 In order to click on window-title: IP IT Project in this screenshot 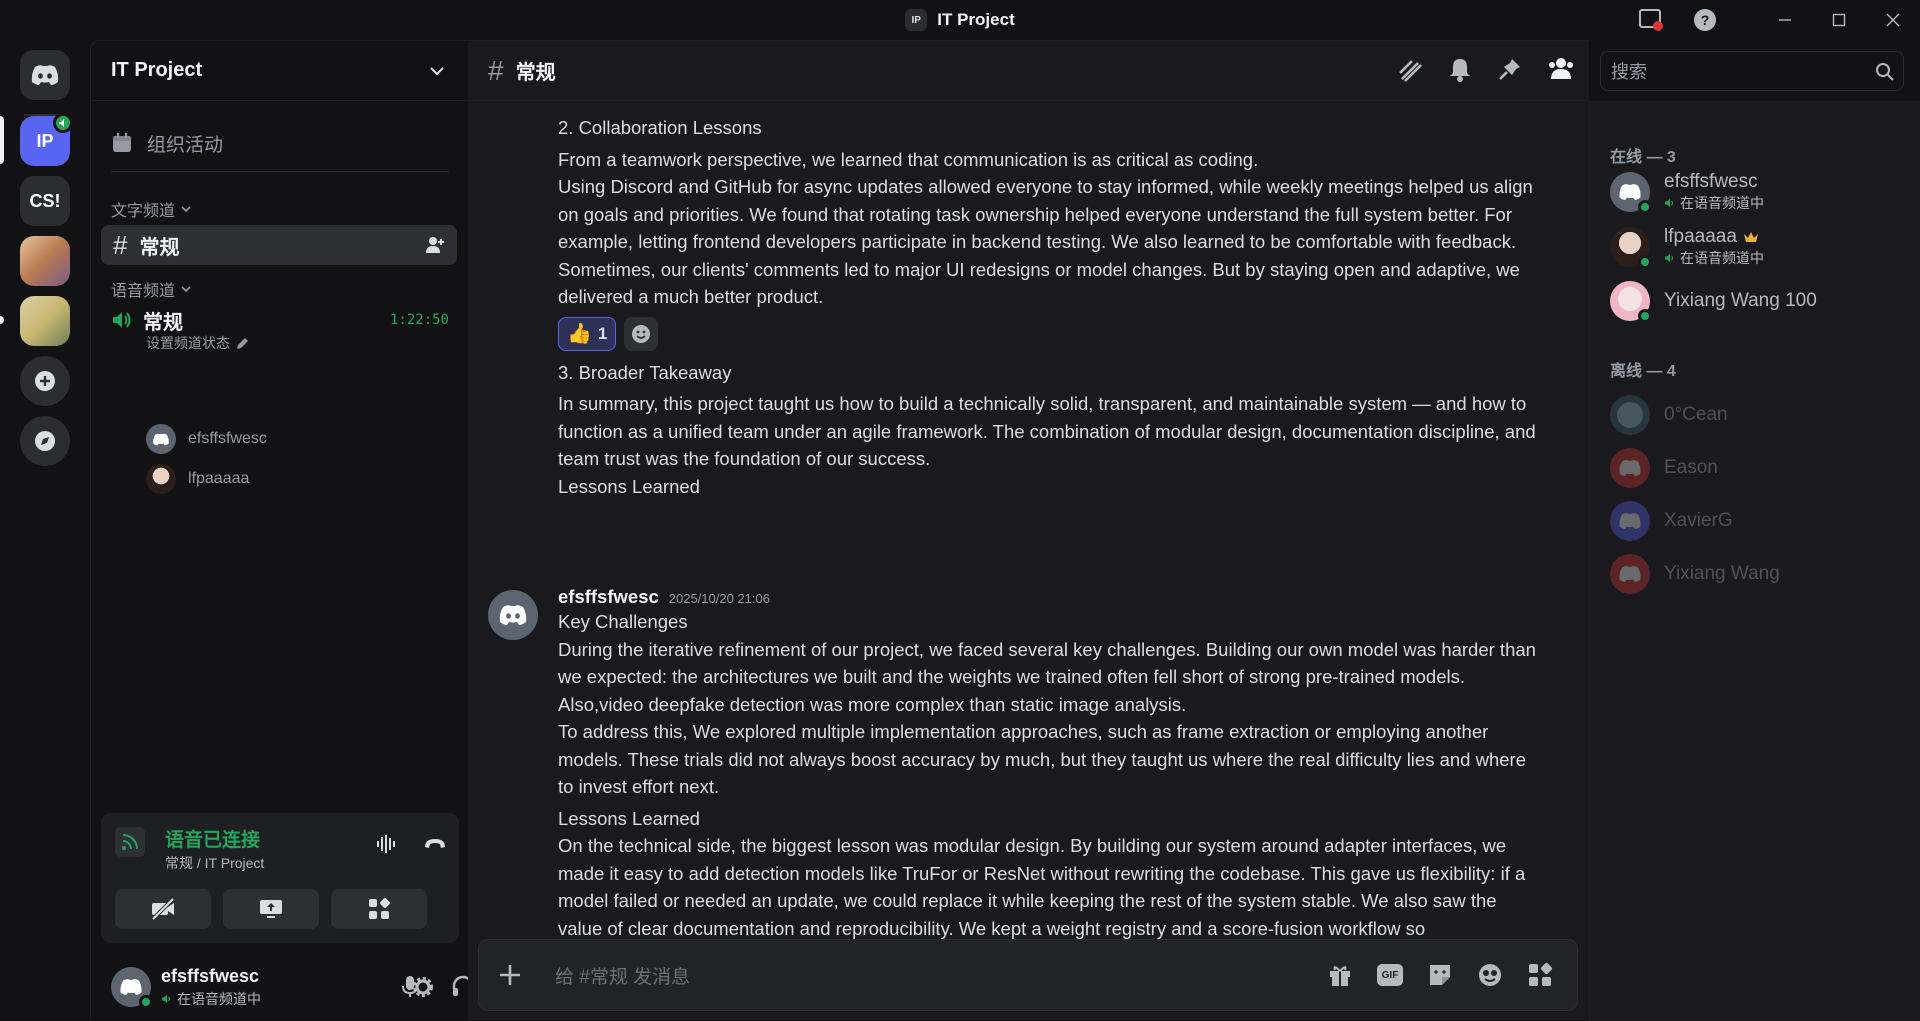, I will do `click(960, 20)`.